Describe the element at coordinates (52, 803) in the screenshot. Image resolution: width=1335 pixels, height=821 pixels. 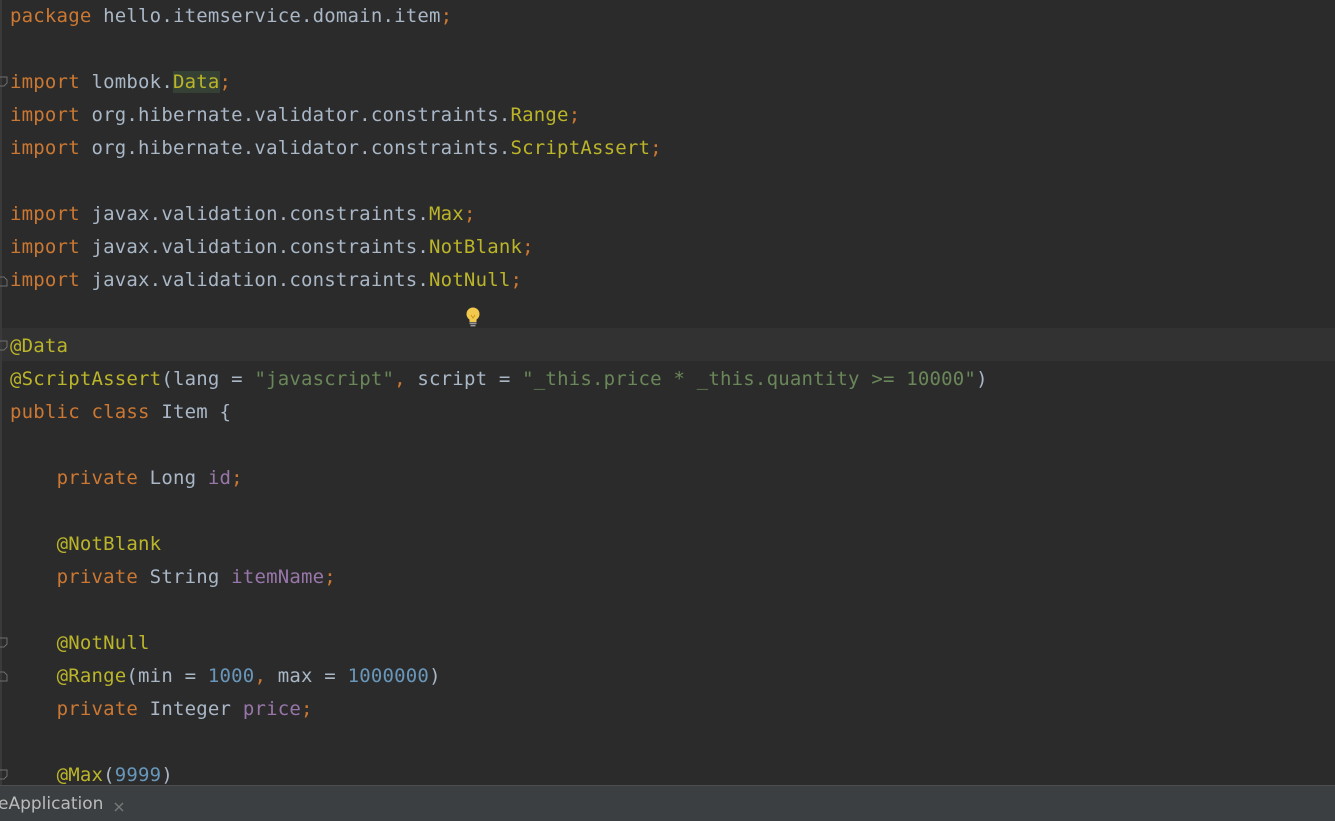
I see `run-tab-label: eApplication` at that location.